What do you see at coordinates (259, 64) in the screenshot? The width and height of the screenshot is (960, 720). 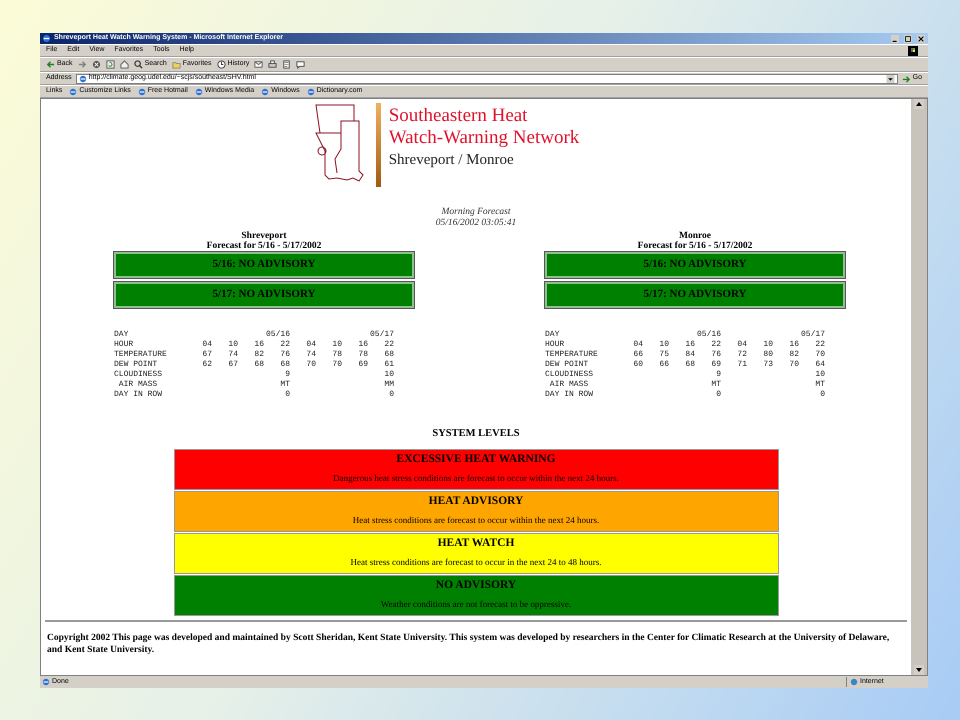 I see `envelope-icon` at bounding box center [259, 64].